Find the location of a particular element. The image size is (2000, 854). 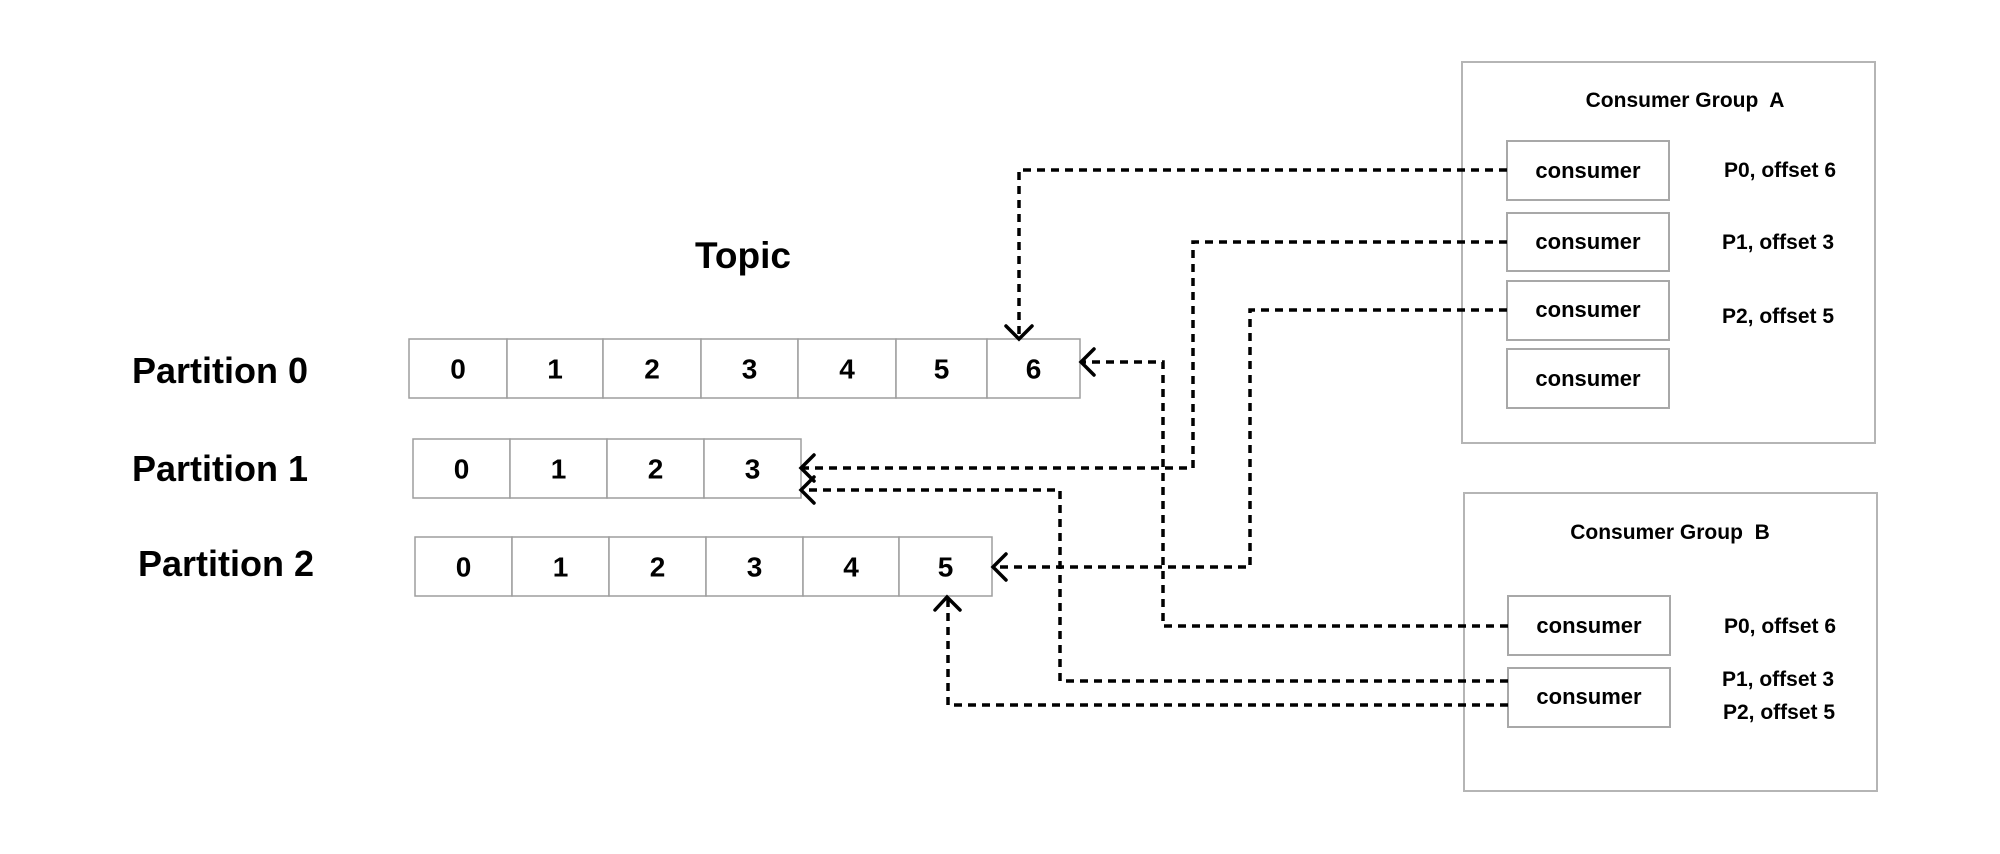

connector-b0-p0 is located at coordinates (1295, 494).